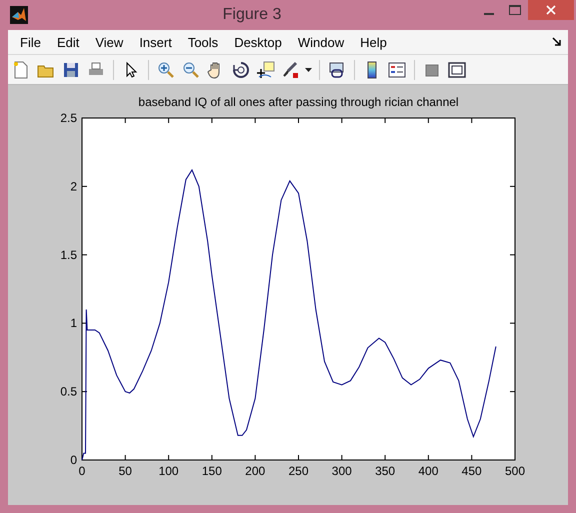 The image size is (576, 513). What do you see at coordinates (82, 471) in the screenshot?
I see `x-tick-label: 0` at bounding box center [82, 471].